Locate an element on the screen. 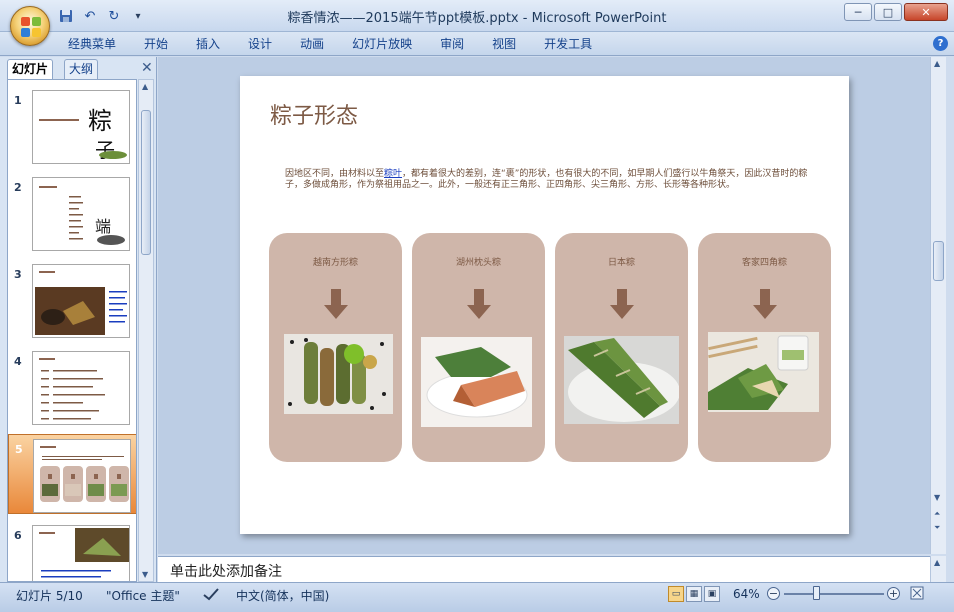  minimize-button: ─ is located at coordinates (858, 12).